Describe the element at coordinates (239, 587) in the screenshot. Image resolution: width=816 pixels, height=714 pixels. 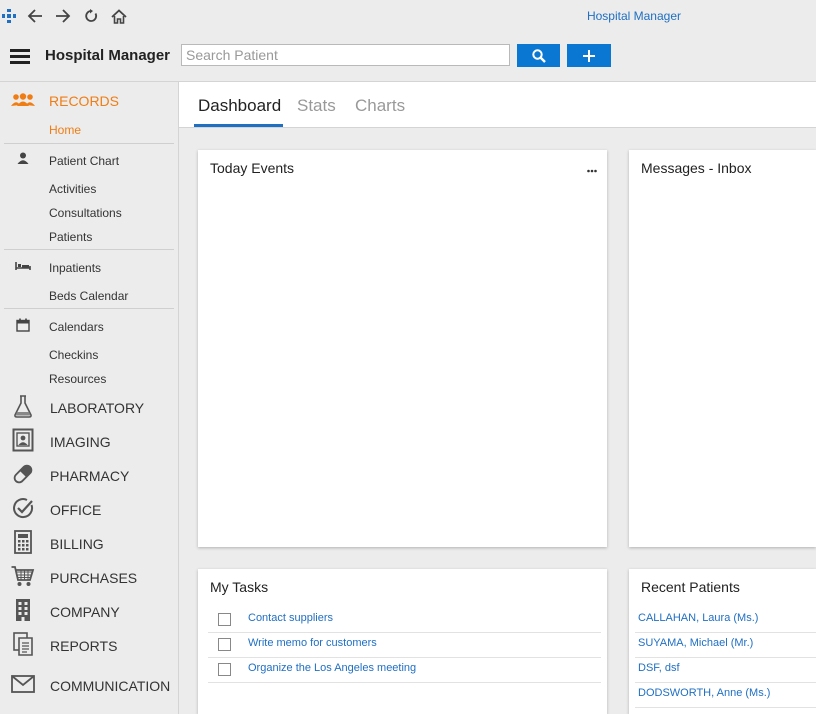
I see `panel-title: My Tasks` at that location.